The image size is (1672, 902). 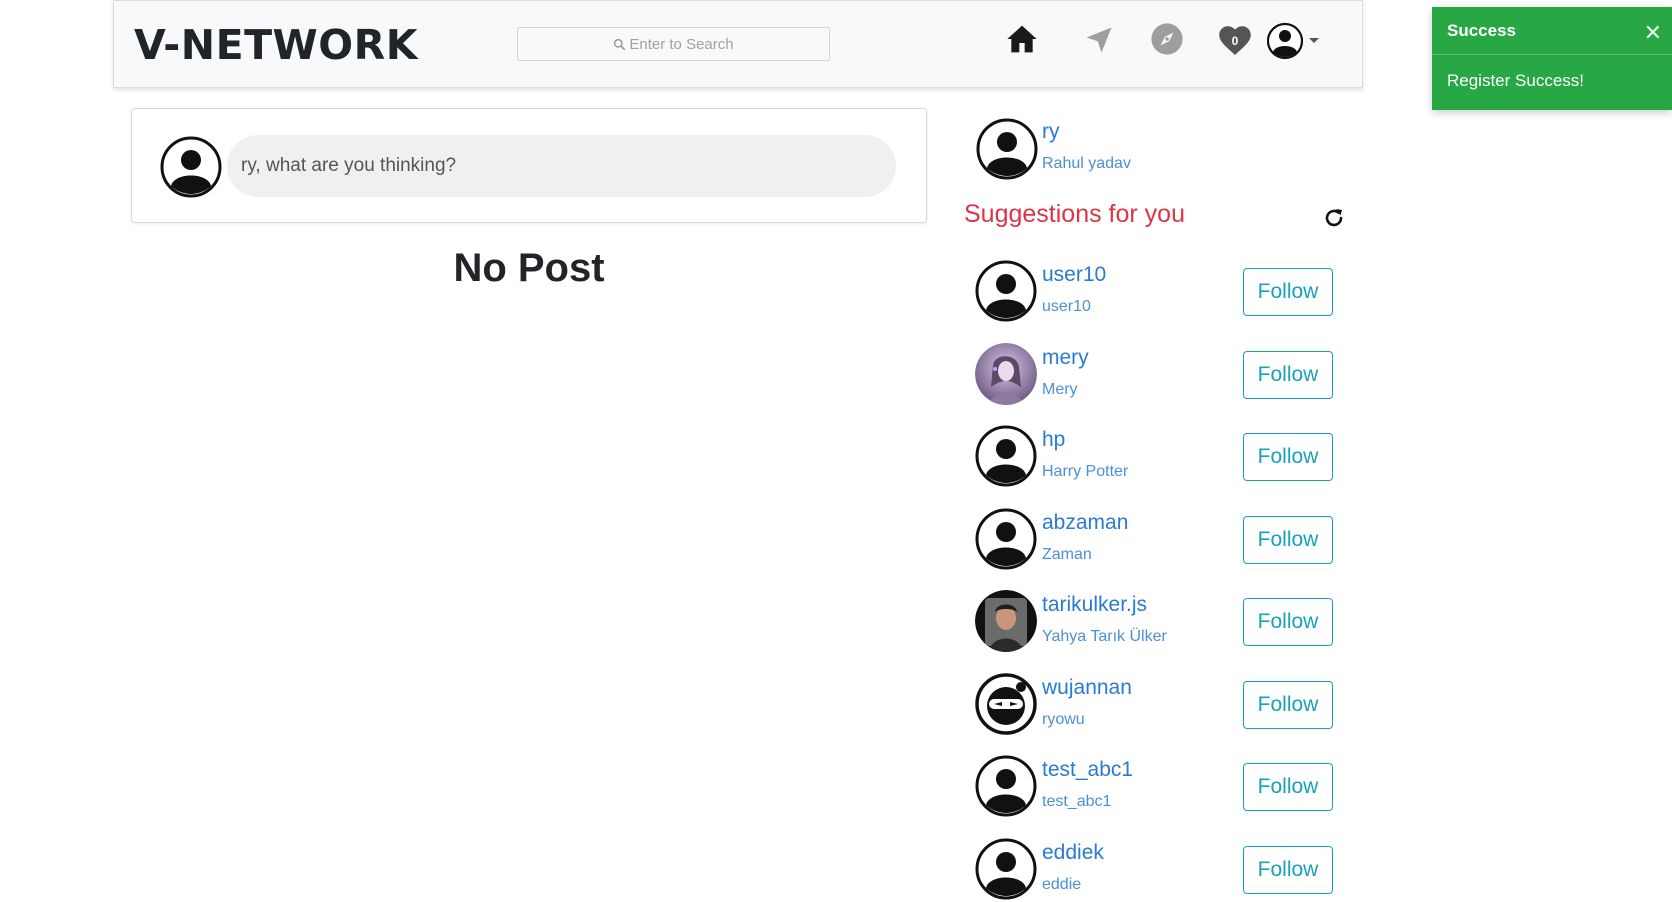 What do you see at coordinates (1160, 384) in the screenshot?
I see `suggestion-item: mery Mery Follow` at bounding box center [1160, 384].